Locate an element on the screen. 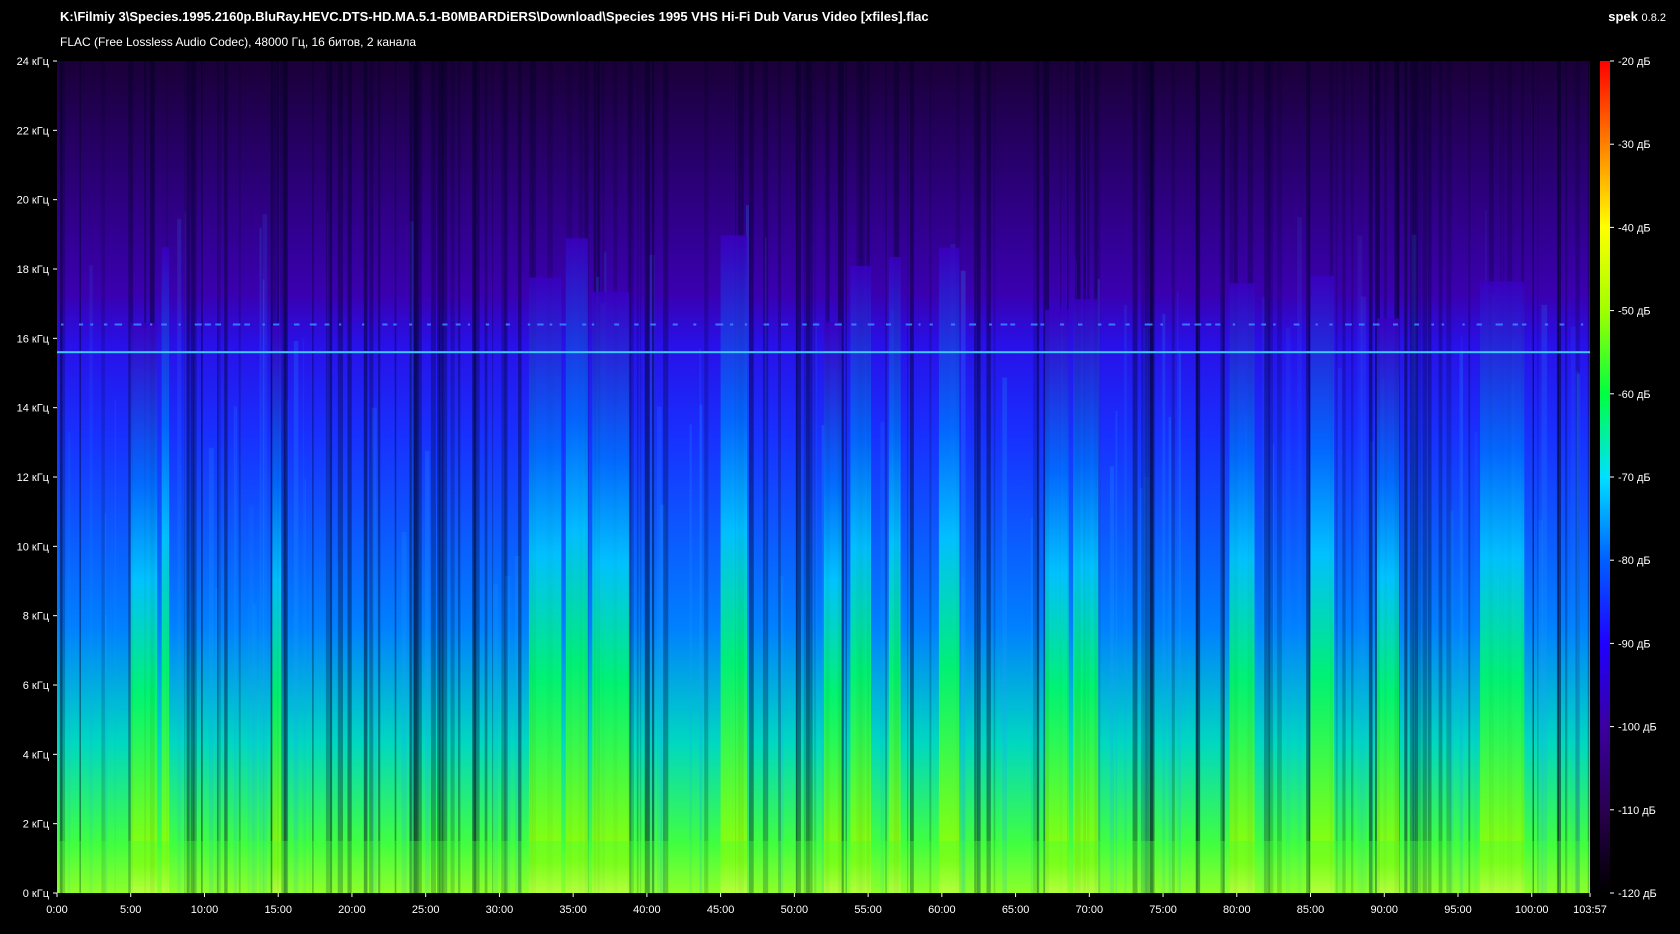 The image size is (1680, 934). y-tick-label: 12 кГц is located at coordinates (33, 478).